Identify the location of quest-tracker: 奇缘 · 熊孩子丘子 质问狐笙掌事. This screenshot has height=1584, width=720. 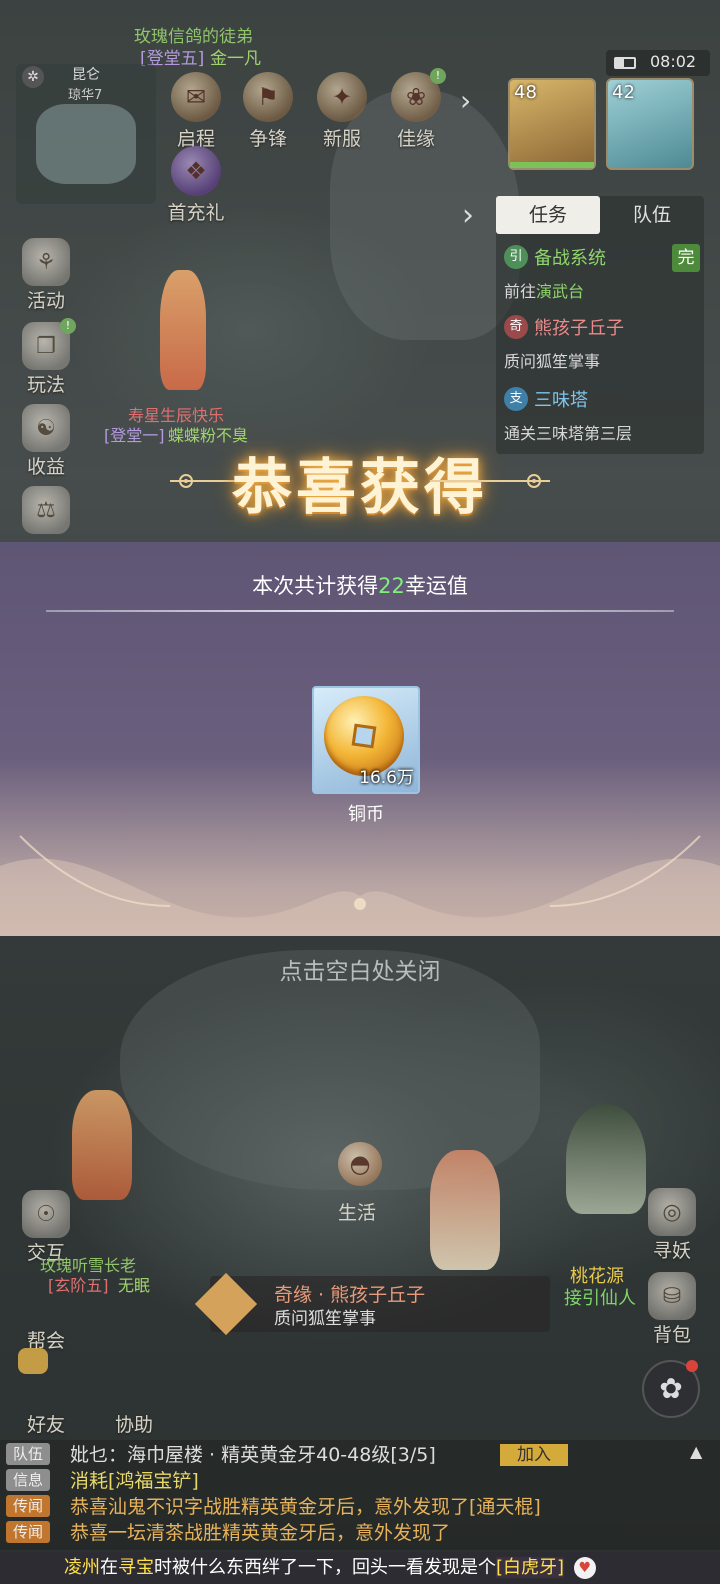
(372, 1304).